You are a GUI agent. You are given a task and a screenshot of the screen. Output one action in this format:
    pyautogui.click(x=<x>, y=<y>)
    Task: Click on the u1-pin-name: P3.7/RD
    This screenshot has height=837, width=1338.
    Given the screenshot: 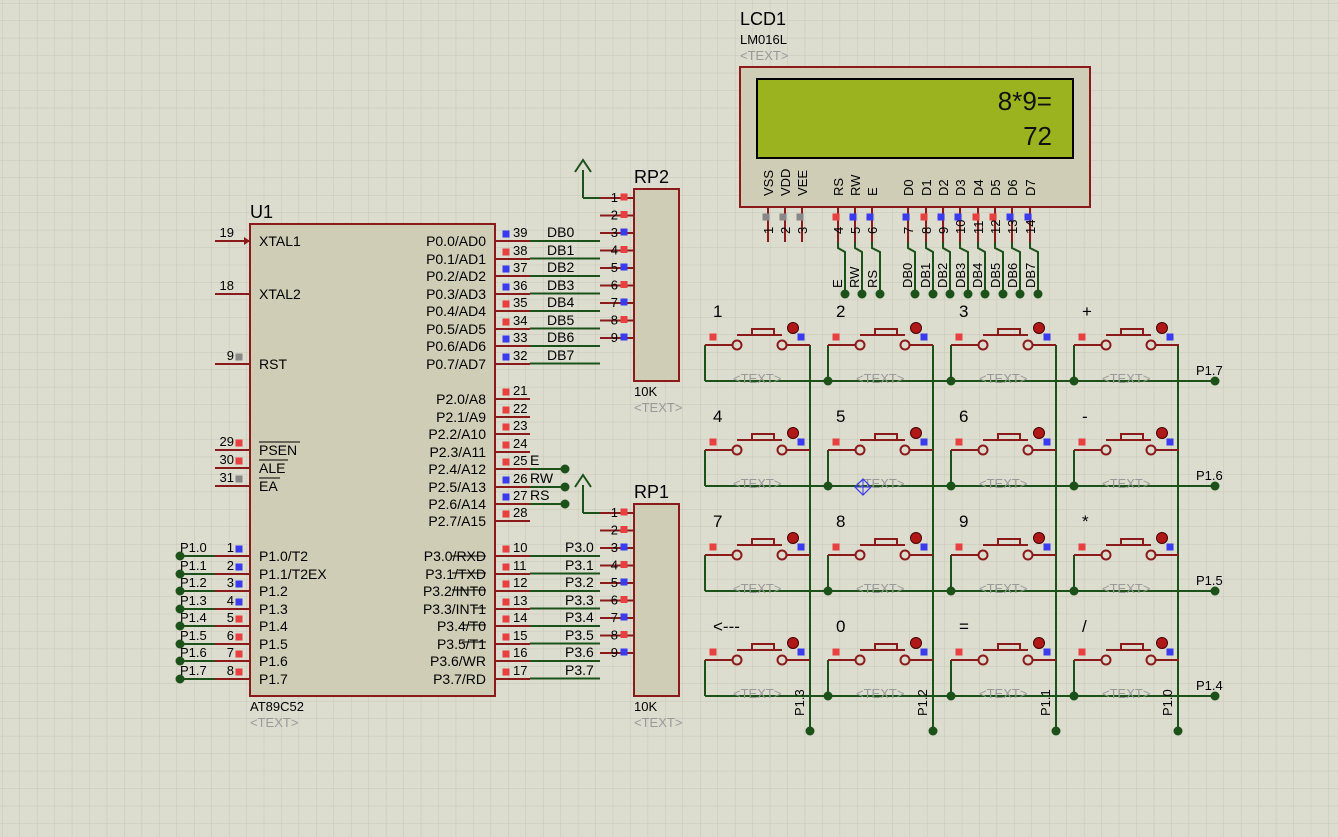 What is the action you would take?
    pyautogui.click(x=459, y=679)
    